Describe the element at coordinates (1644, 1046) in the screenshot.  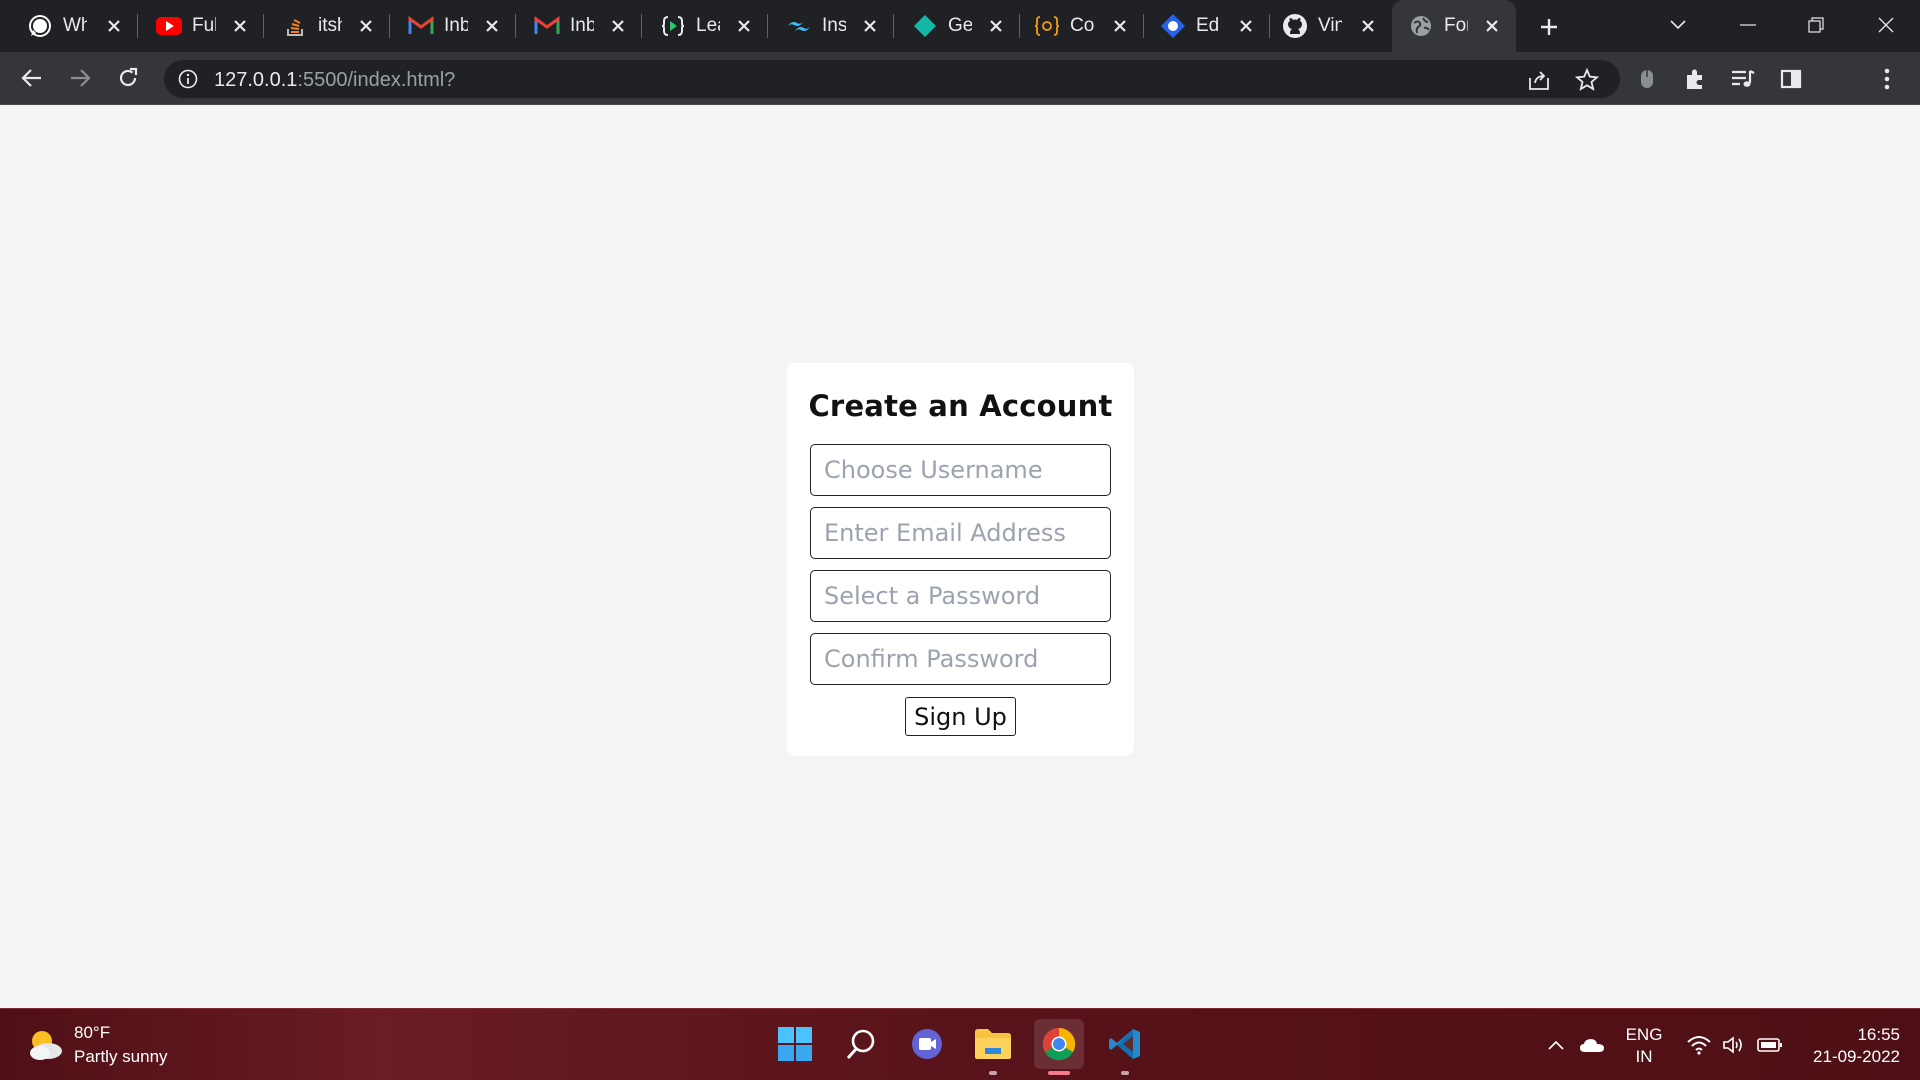
I see `input-language-indicator: ENG IN` at that location.